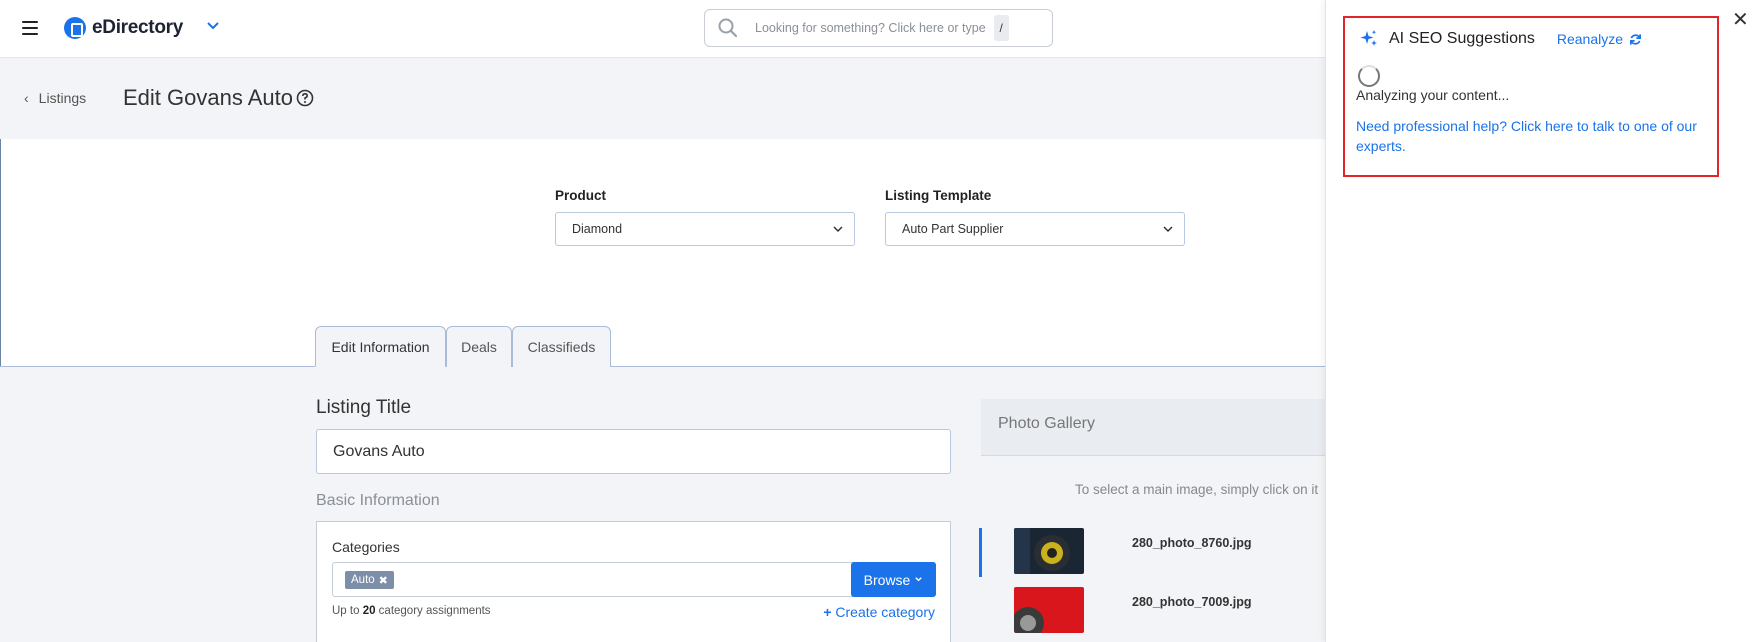  I want to click on brand-name: eDirectory, so click(137, 27).